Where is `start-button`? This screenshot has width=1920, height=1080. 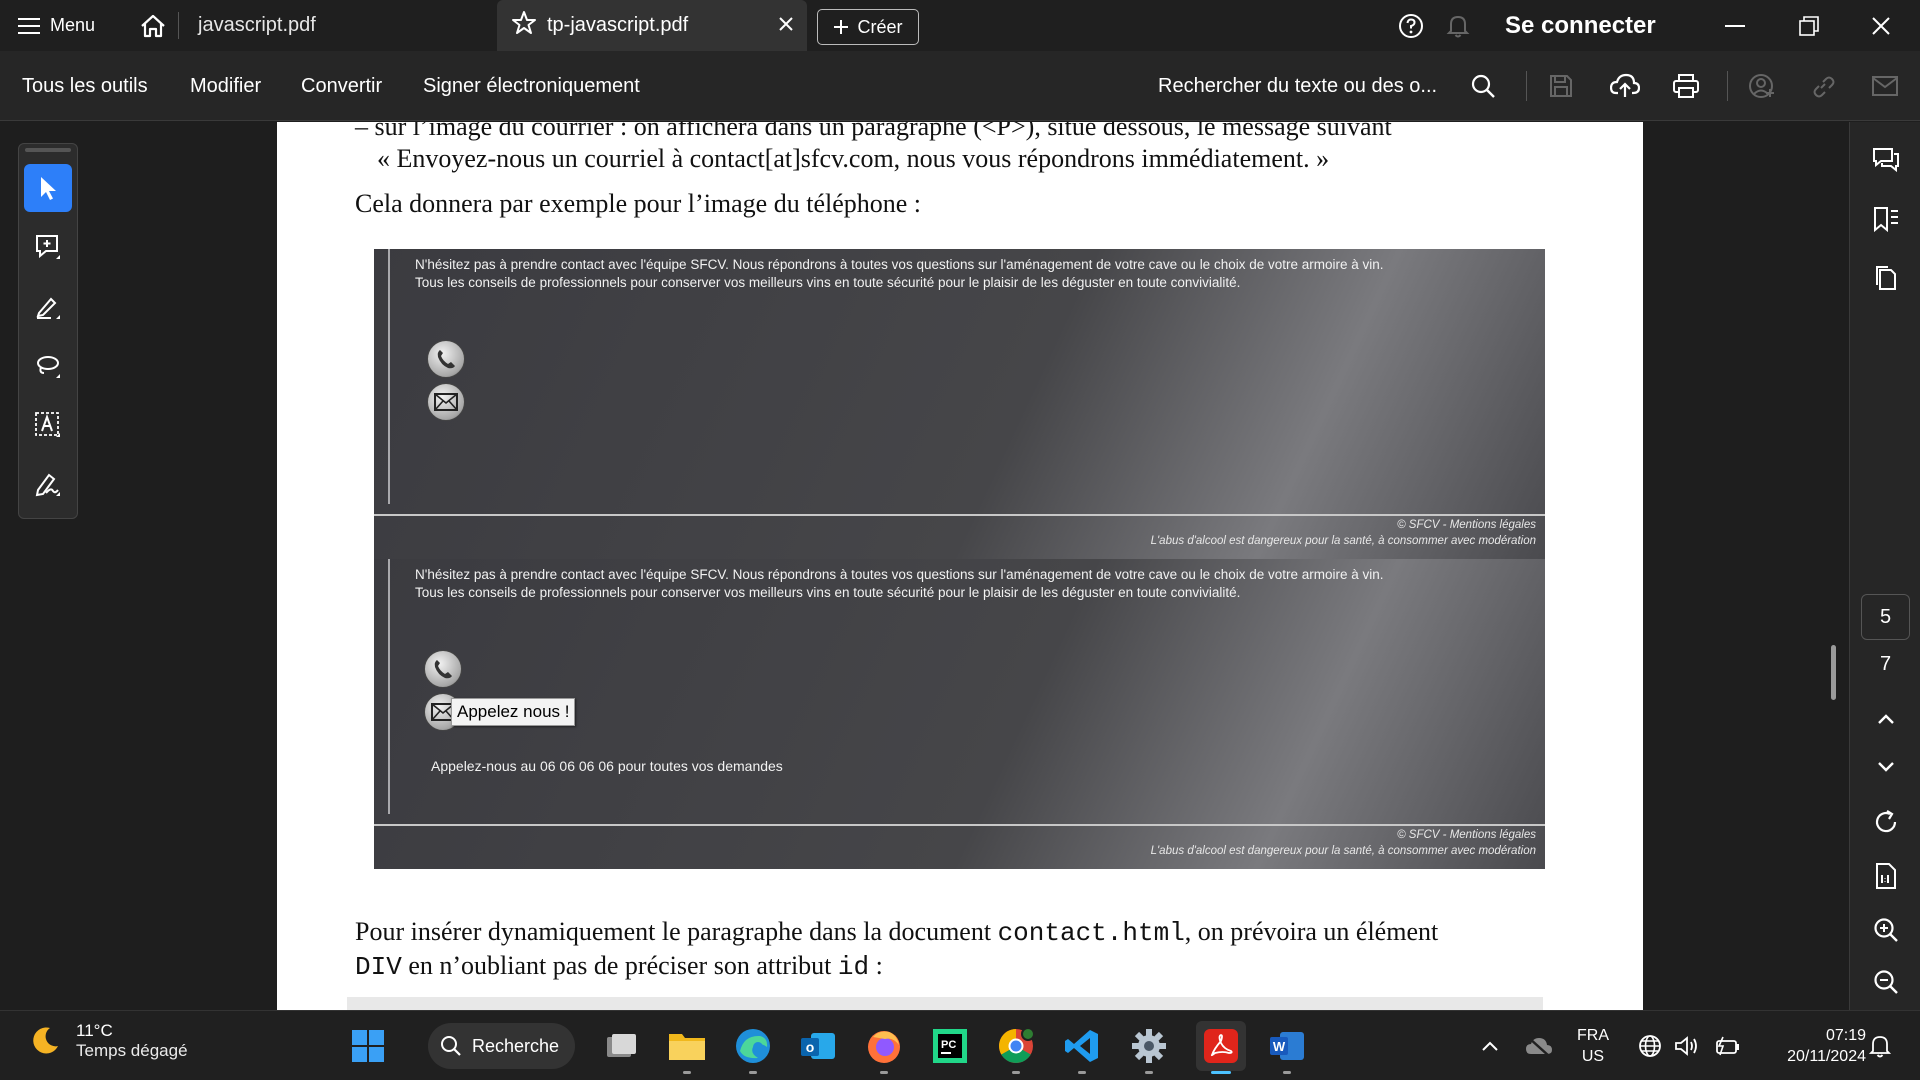
start-button is located at coordinates (368, 1046).